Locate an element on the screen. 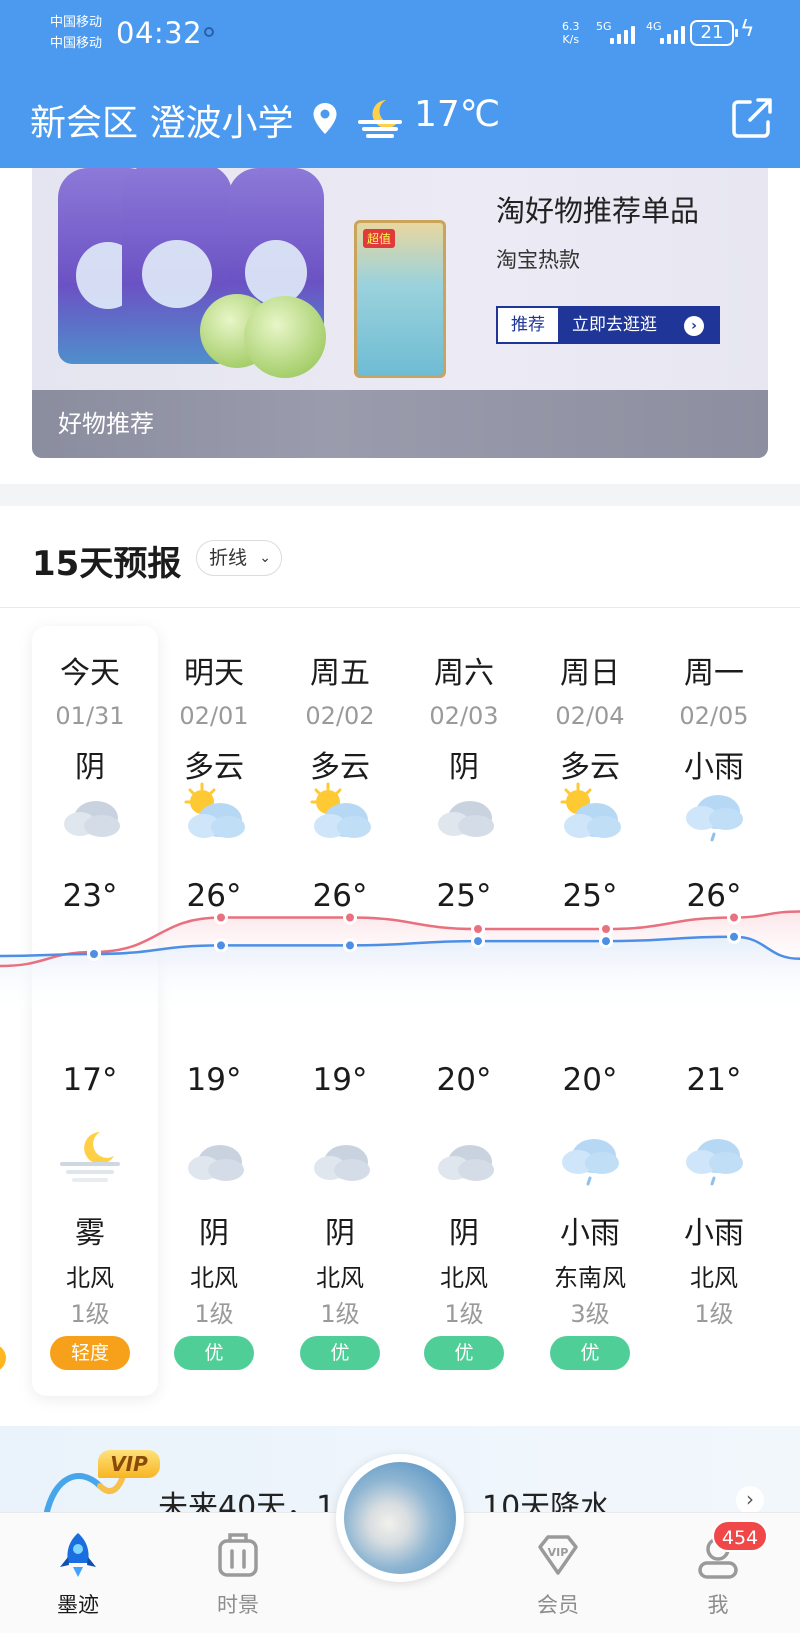 This screenshot has height=1633, width=800. status-bar: 中国移动 中国移动 04:32 6.3 K/s 5G 4G 21 ϟ is located at coordinates (400, 35).